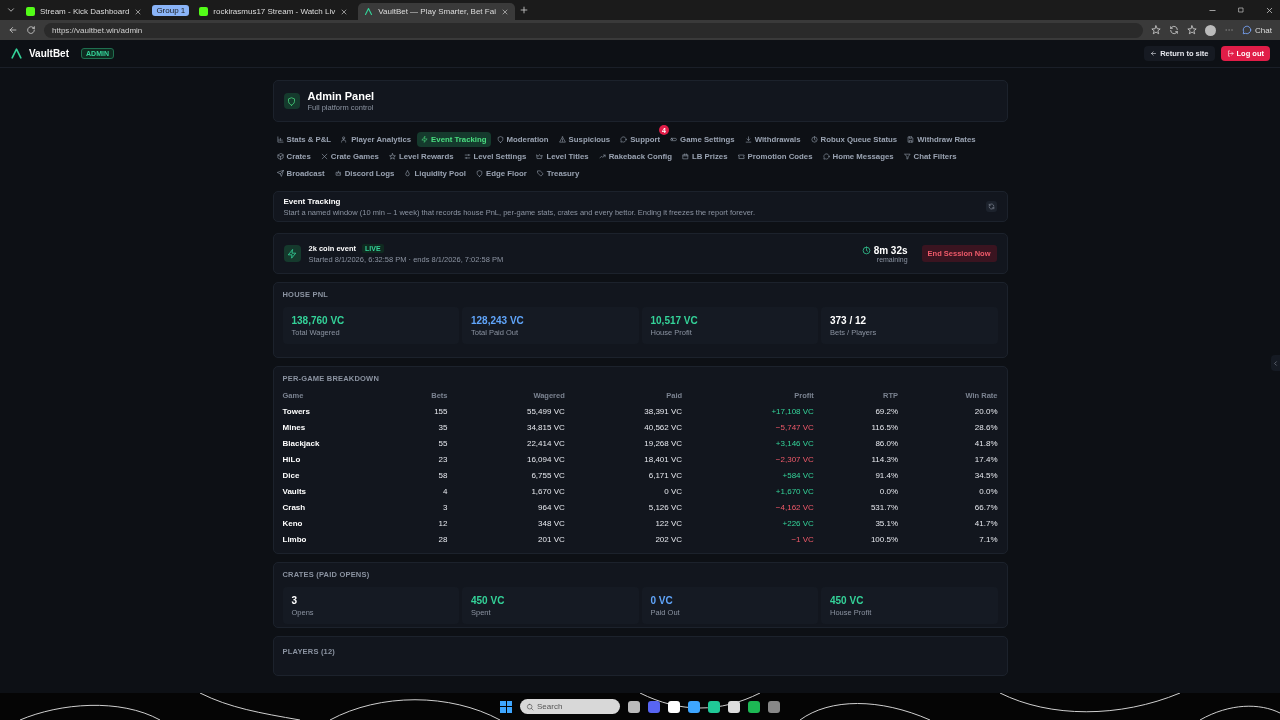 The height and width of the screenshot is (720, 1280). Describe the element at coordinates (506, 523) in the screenshot. I see `table-cell: 348 VC` at that location.